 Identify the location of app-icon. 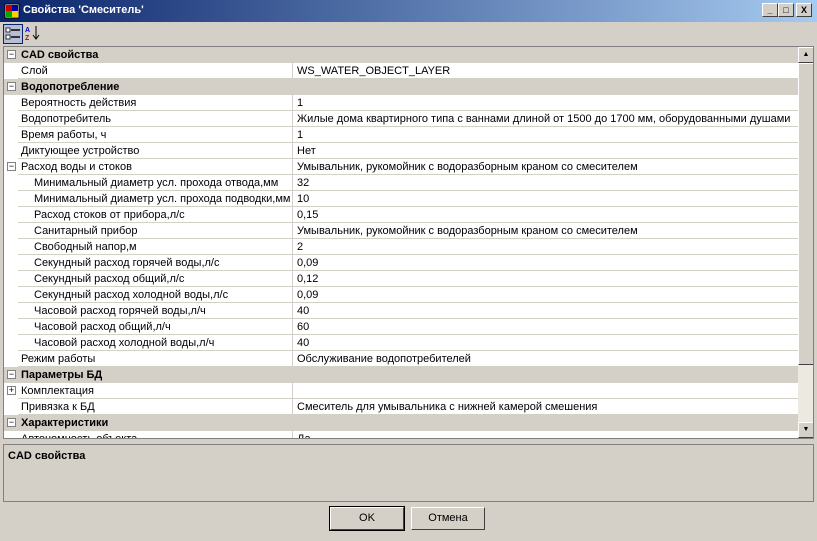
(12, 11).